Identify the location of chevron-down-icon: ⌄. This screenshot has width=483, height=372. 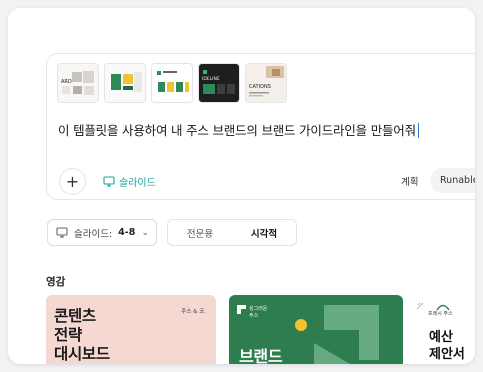
(145, 232).